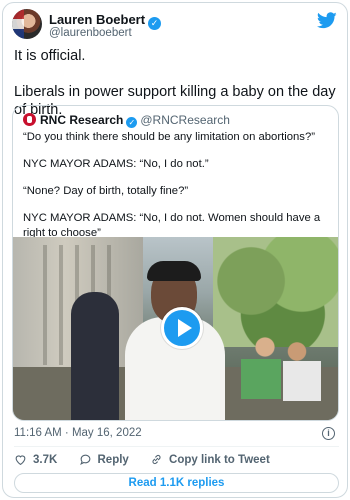  I want to click on link-icon, so click(156, 459).